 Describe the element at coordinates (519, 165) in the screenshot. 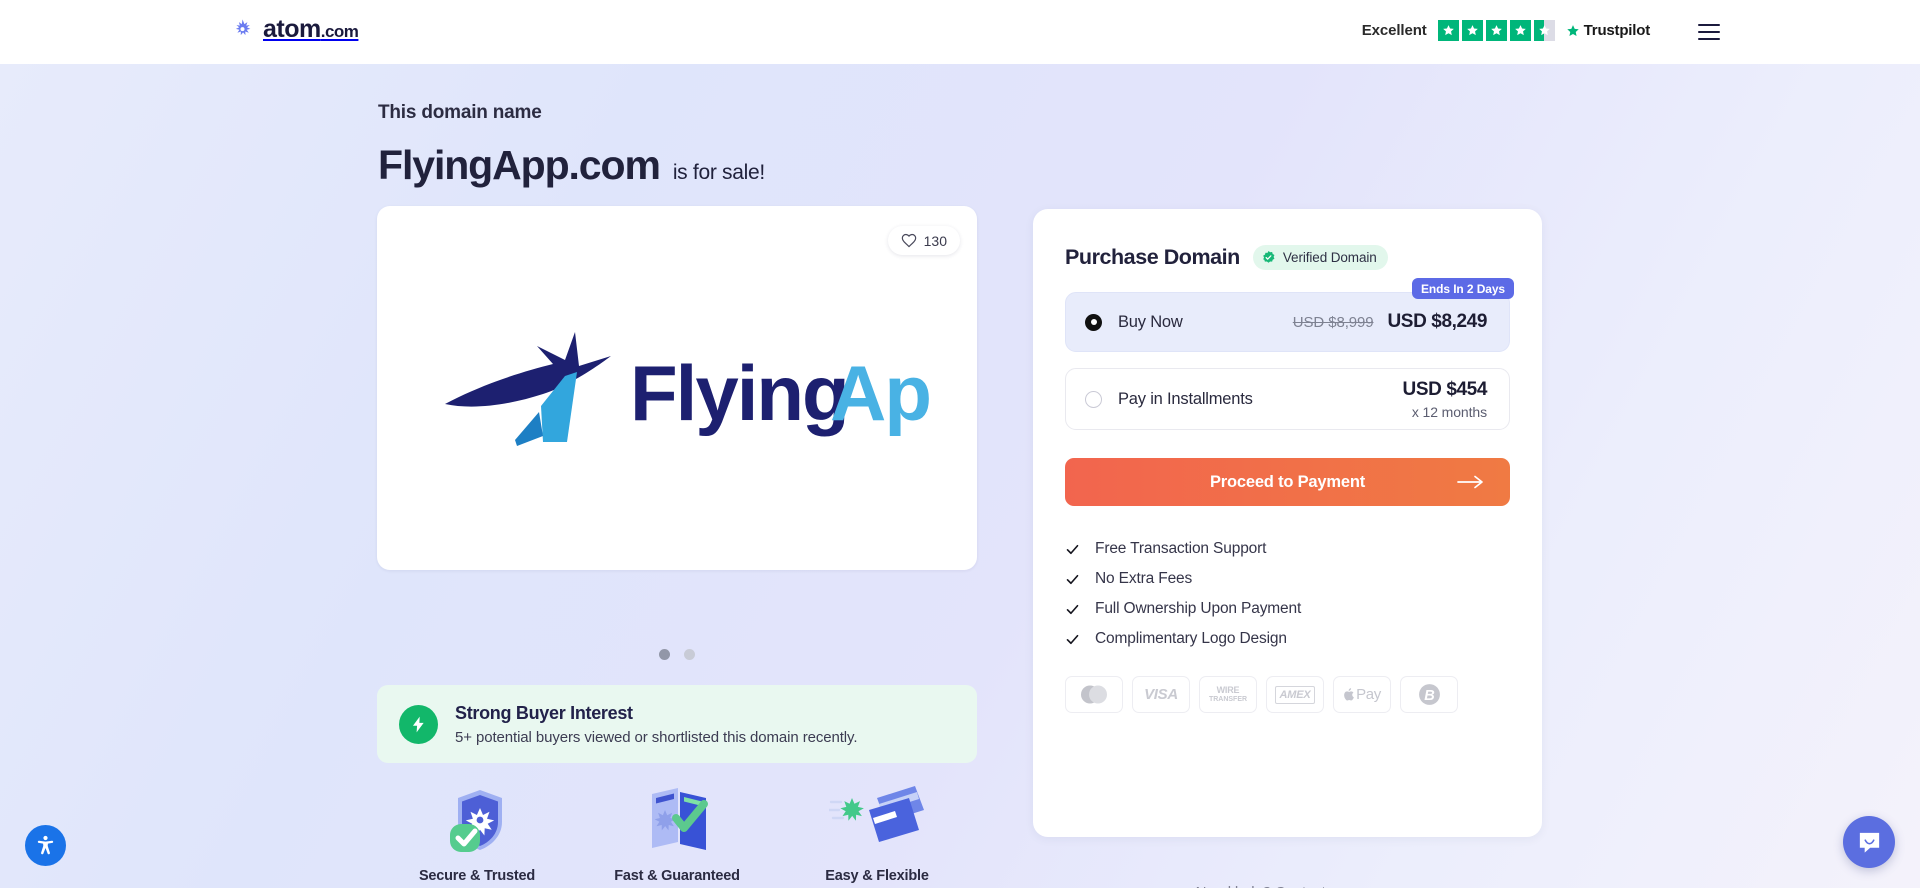

I see `domain-name: FlyingApp.com` at that location.